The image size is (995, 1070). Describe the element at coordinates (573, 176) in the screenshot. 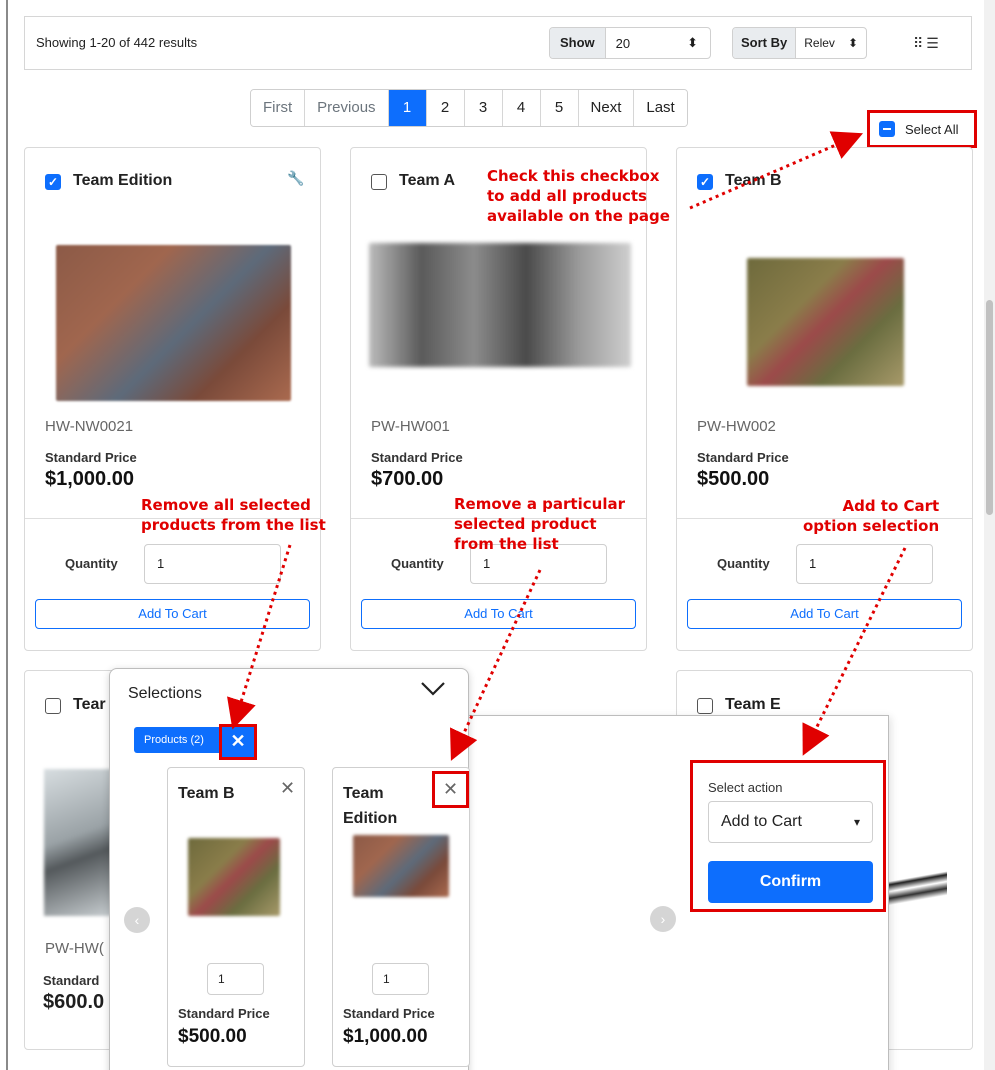

I see `annotation-line: Check this checkbox` at that location.